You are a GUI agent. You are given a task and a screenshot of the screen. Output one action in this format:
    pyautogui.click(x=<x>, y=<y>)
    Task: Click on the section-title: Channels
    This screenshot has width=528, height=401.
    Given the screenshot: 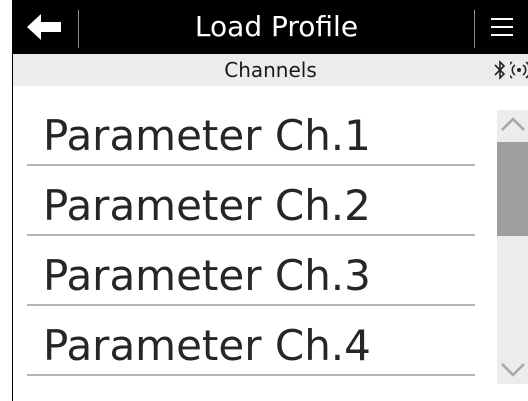 What is the action you would take?
    pyautogui.click(x=270, y=70)
    